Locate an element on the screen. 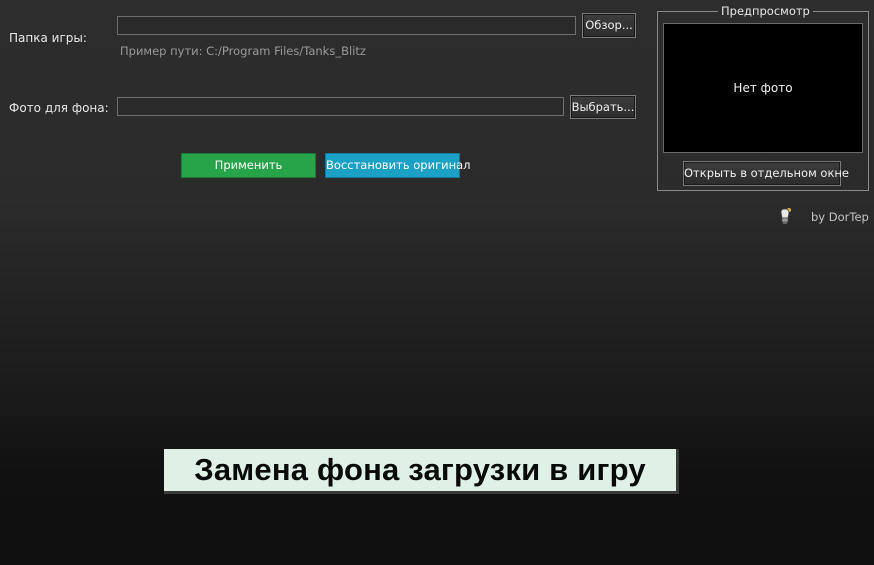 Image resolution: width=874 pixels, height=565 pixels. preview-area: Нет фото is located at coordinates (763, 88).